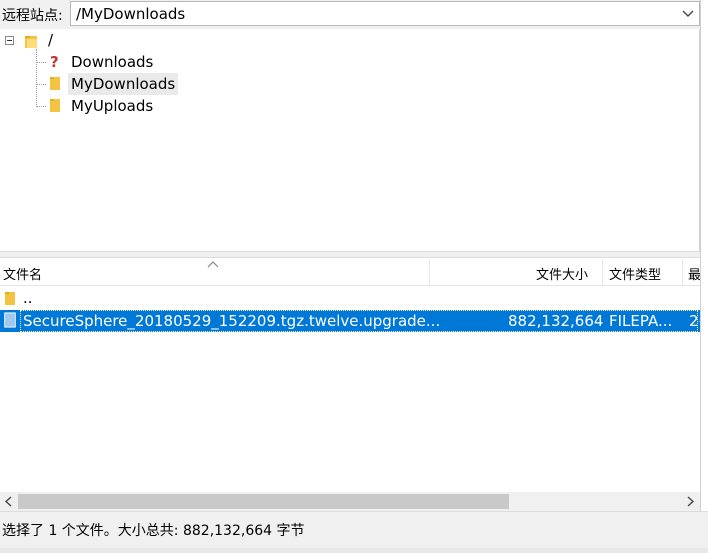 This screenshot has width=708, height=553. Describe the element at coordinates (635, 273) in the screenshot. I see `column-header-filetype: 文件类型` at that location.